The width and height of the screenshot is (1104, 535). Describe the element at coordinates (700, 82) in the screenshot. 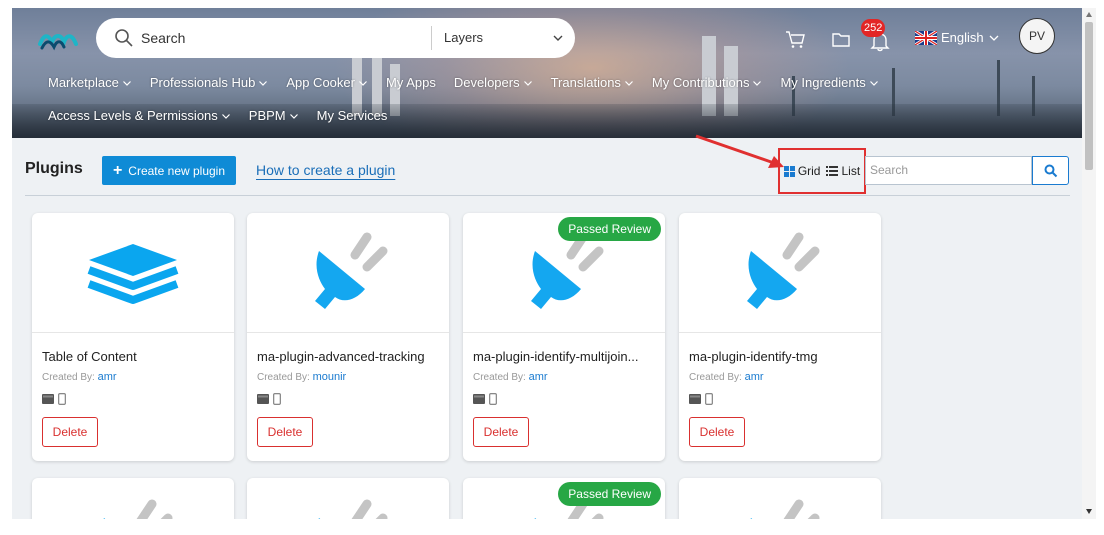

I see `nav-item-label: My Contributions` at that location.